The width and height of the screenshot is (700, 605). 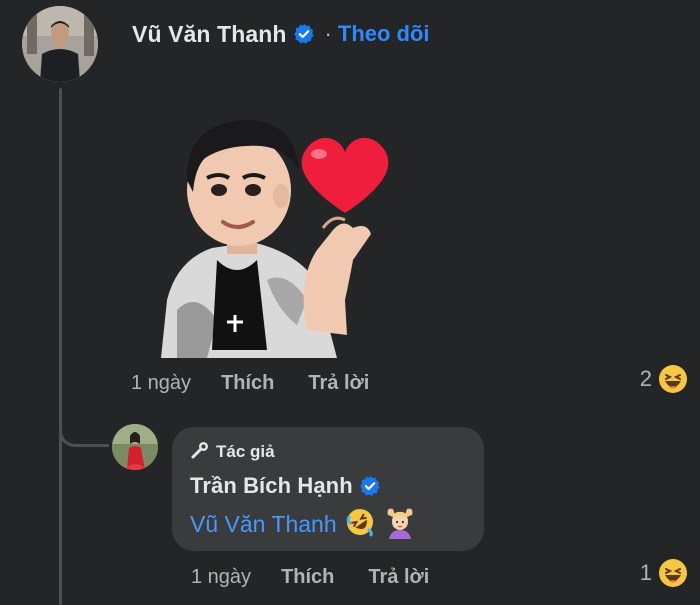 What do you see at coordinates (400, 524) in the screenshot?
I see `person-gesturing-ok-icon` at bounding box center [400, 524].